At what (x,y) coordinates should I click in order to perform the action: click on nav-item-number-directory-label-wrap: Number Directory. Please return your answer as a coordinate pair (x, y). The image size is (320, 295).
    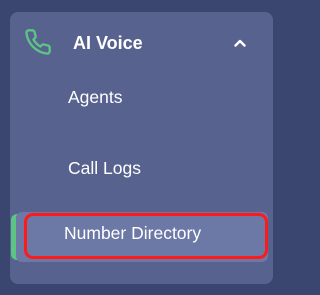
    Looking at the image, I should click on (138, 227).